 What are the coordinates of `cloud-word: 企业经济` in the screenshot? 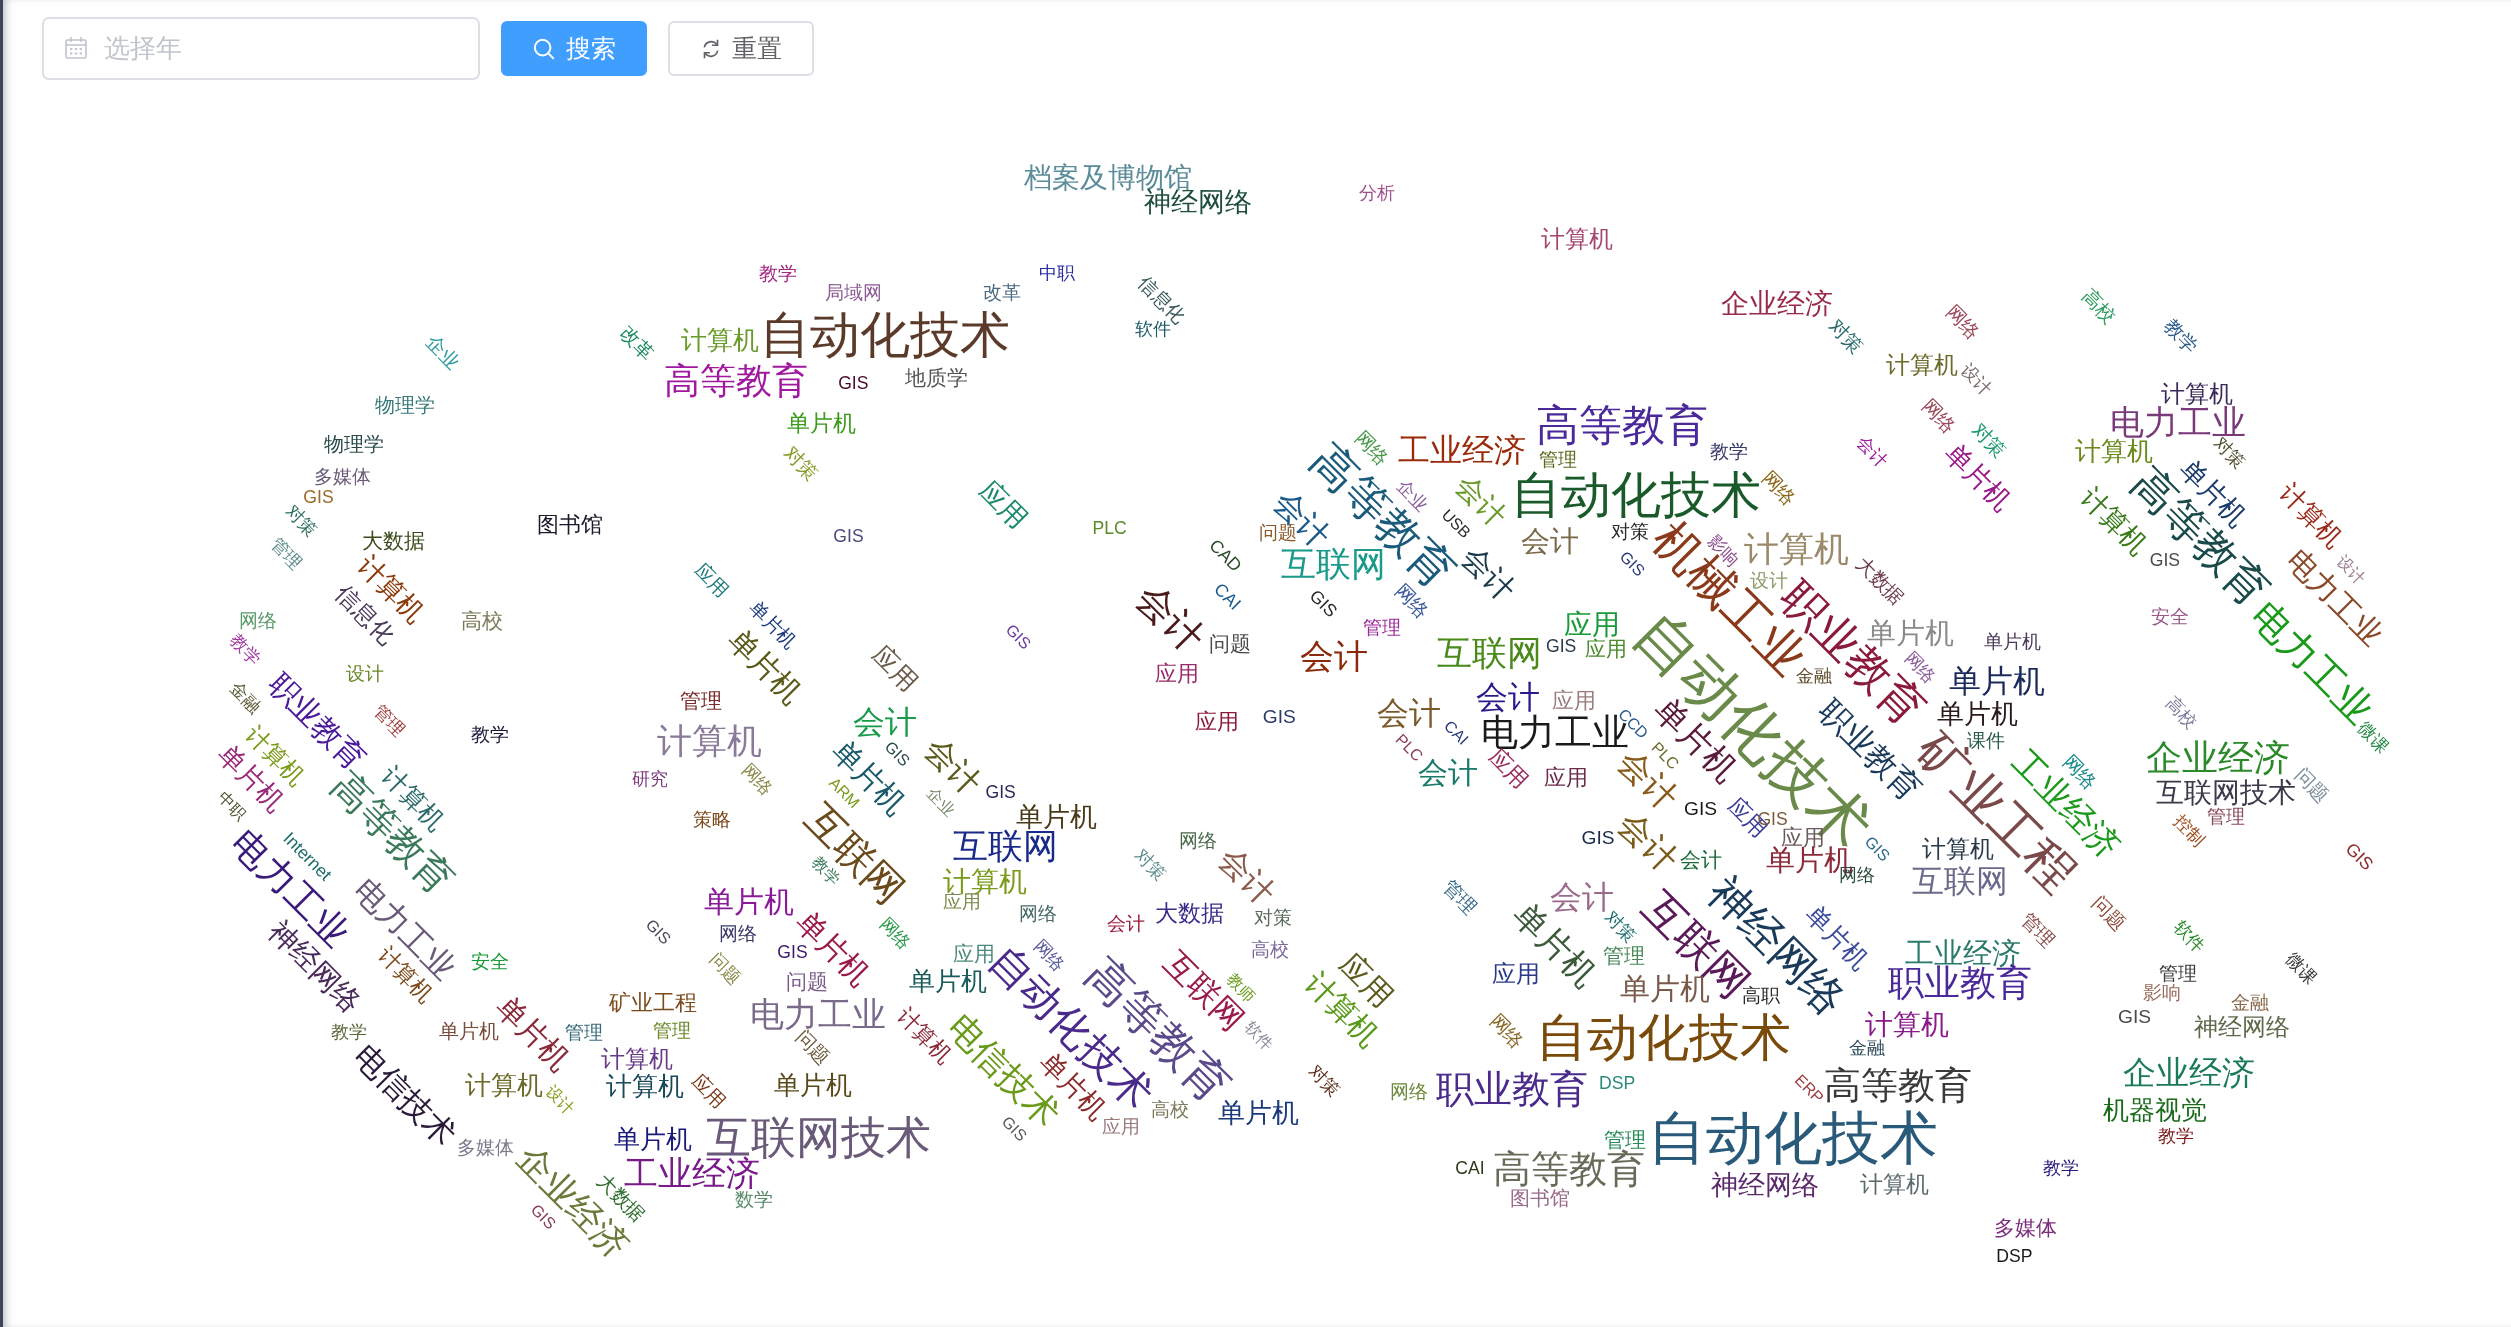 It's located at (2217, 757).